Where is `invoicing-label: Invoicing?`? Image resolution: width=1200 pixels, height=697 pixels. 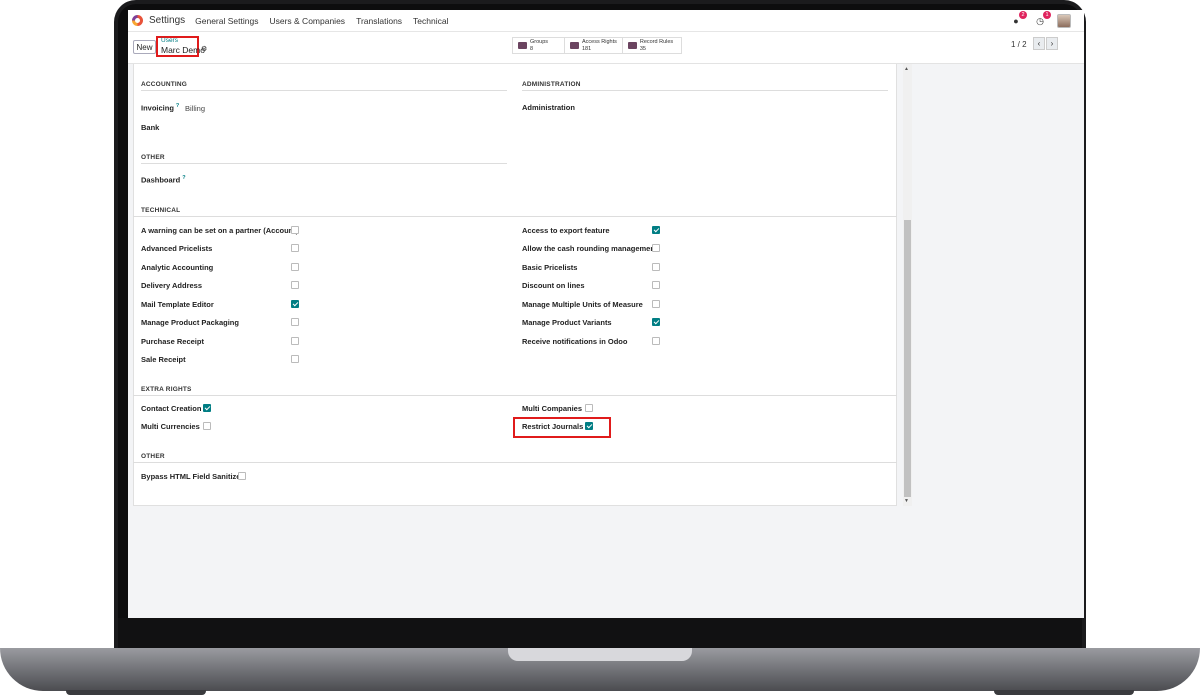
invoicing-label: Invoicing? is located at coordinates (160, 108).